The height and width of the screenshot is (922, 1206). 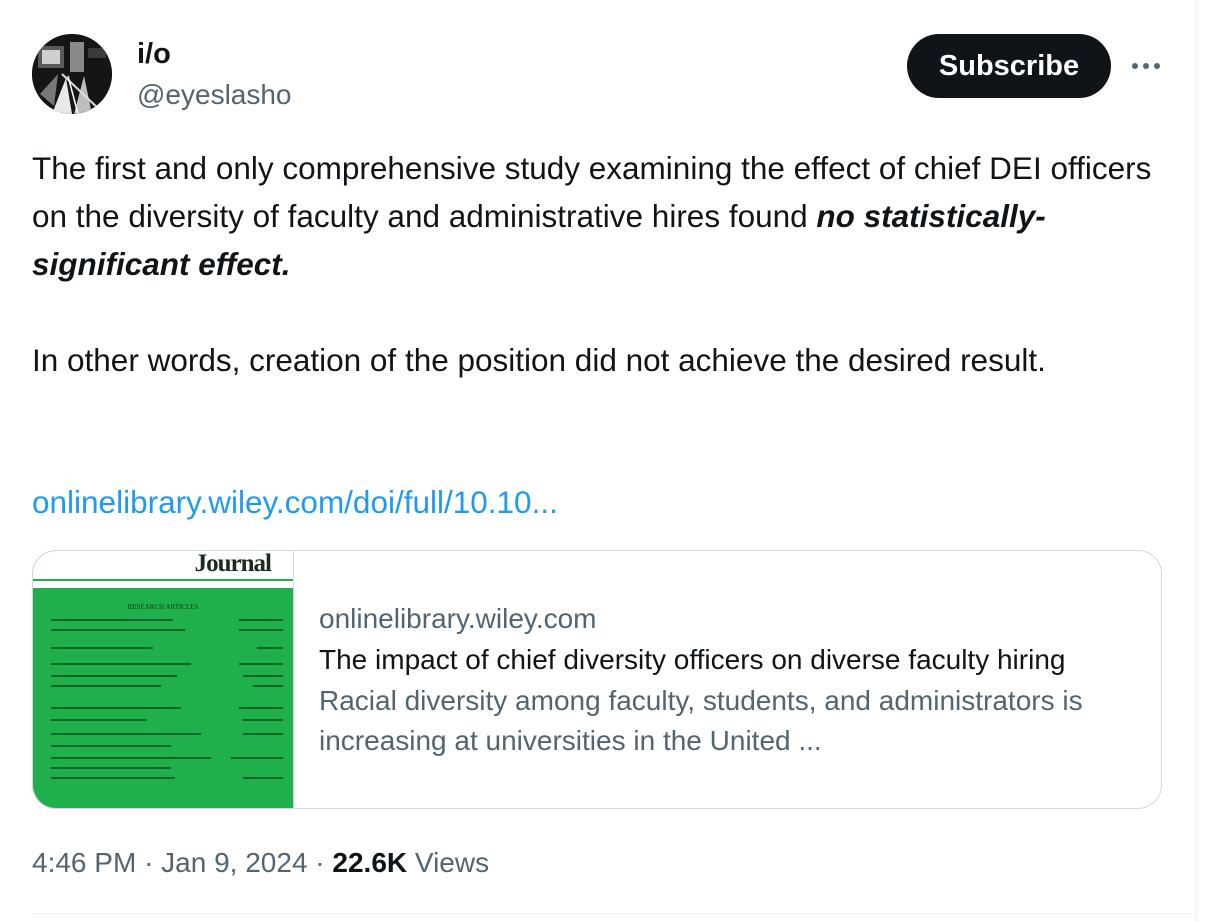 What do you see at coordinates (234, 862) in the screenshot?
I see `tweet-date: Jan 9, 2024` at bounding box center [234, 862].